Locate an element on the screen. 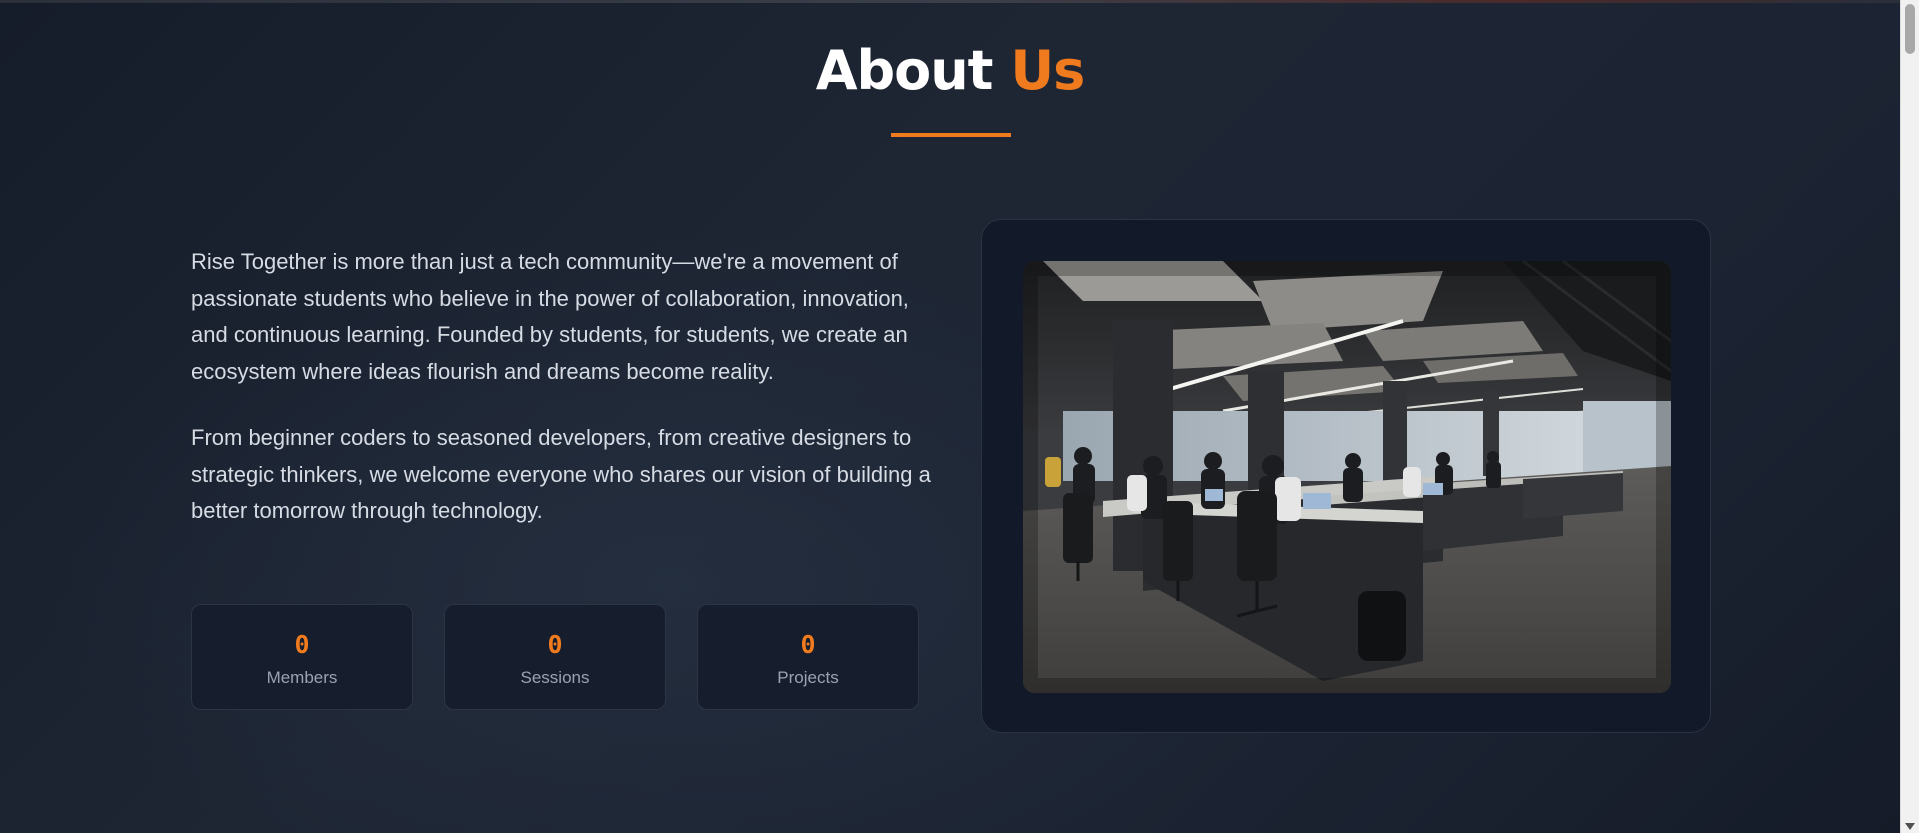 The height and width of the screenshot is (833, 1919). stat-label: Members is located at coordinates (302, 677).